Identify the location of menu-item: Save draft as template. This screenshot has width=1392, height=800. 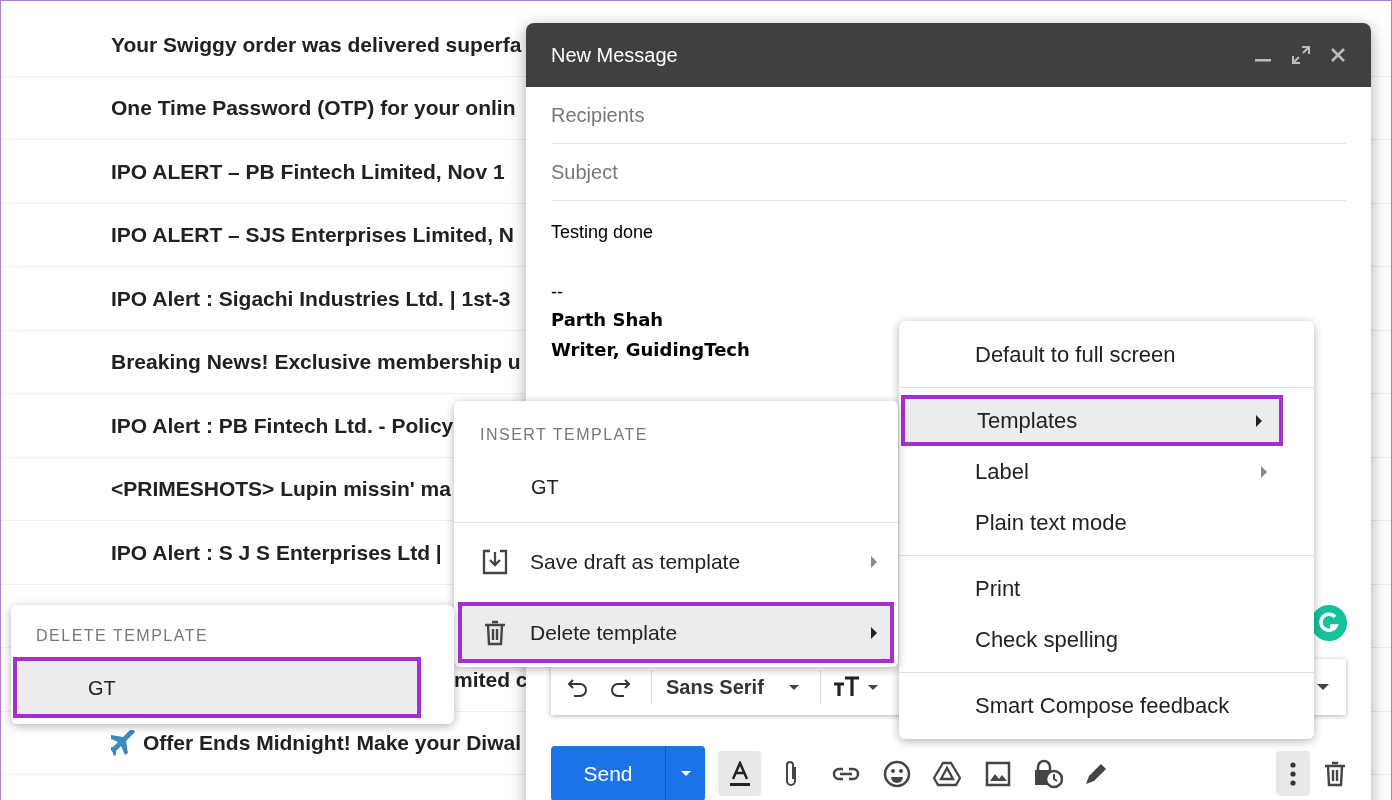
(676, 561).